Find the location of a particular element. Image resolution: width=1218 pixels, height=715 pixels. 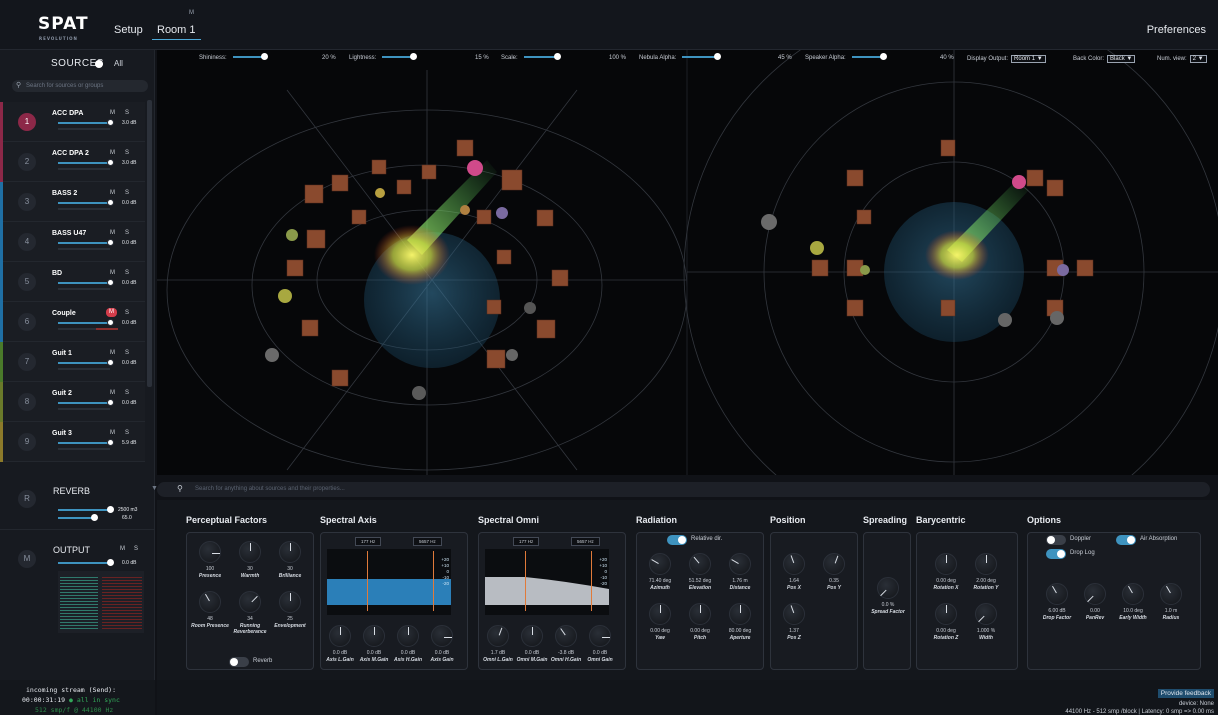

source-row: 7 Guit 1 M S 0.0 dB is located at coordinates (72, 362).